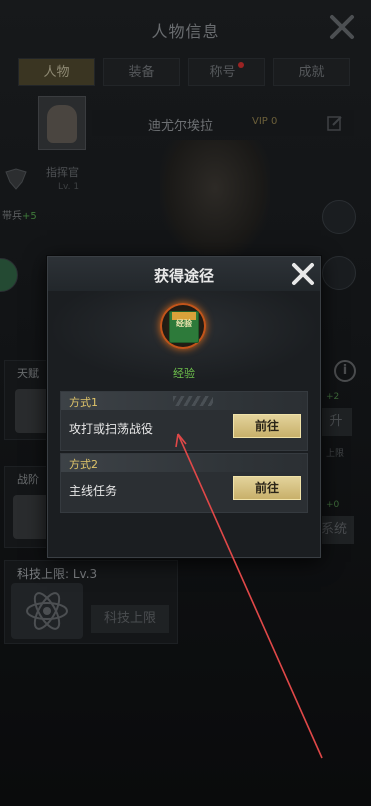 The image size is (371, 806). I want to click on tech-limit-button: 科技上限, so click(130, 619).